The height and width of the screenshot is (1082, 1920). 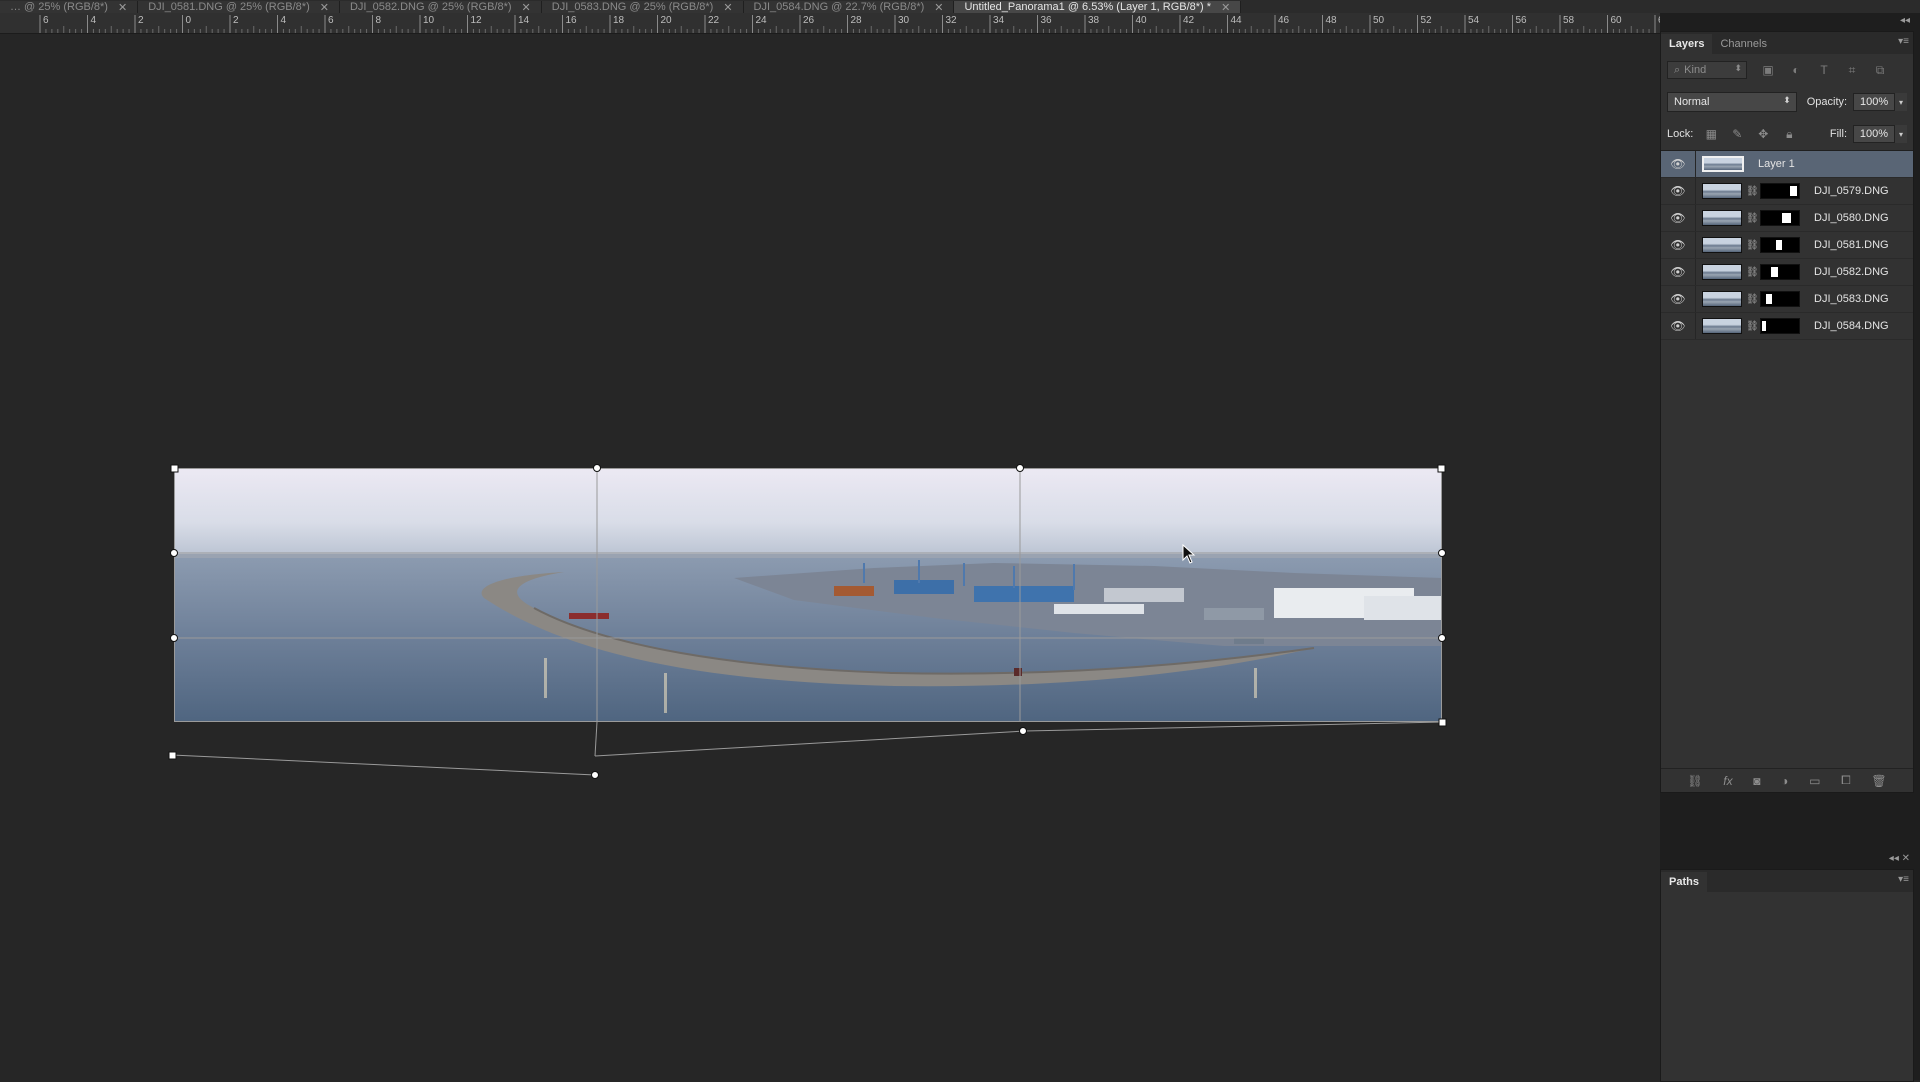 I want to click on layer-row: 👁︎ ⛓ DJI_0584.DNG, so click(x=1787, y=326).